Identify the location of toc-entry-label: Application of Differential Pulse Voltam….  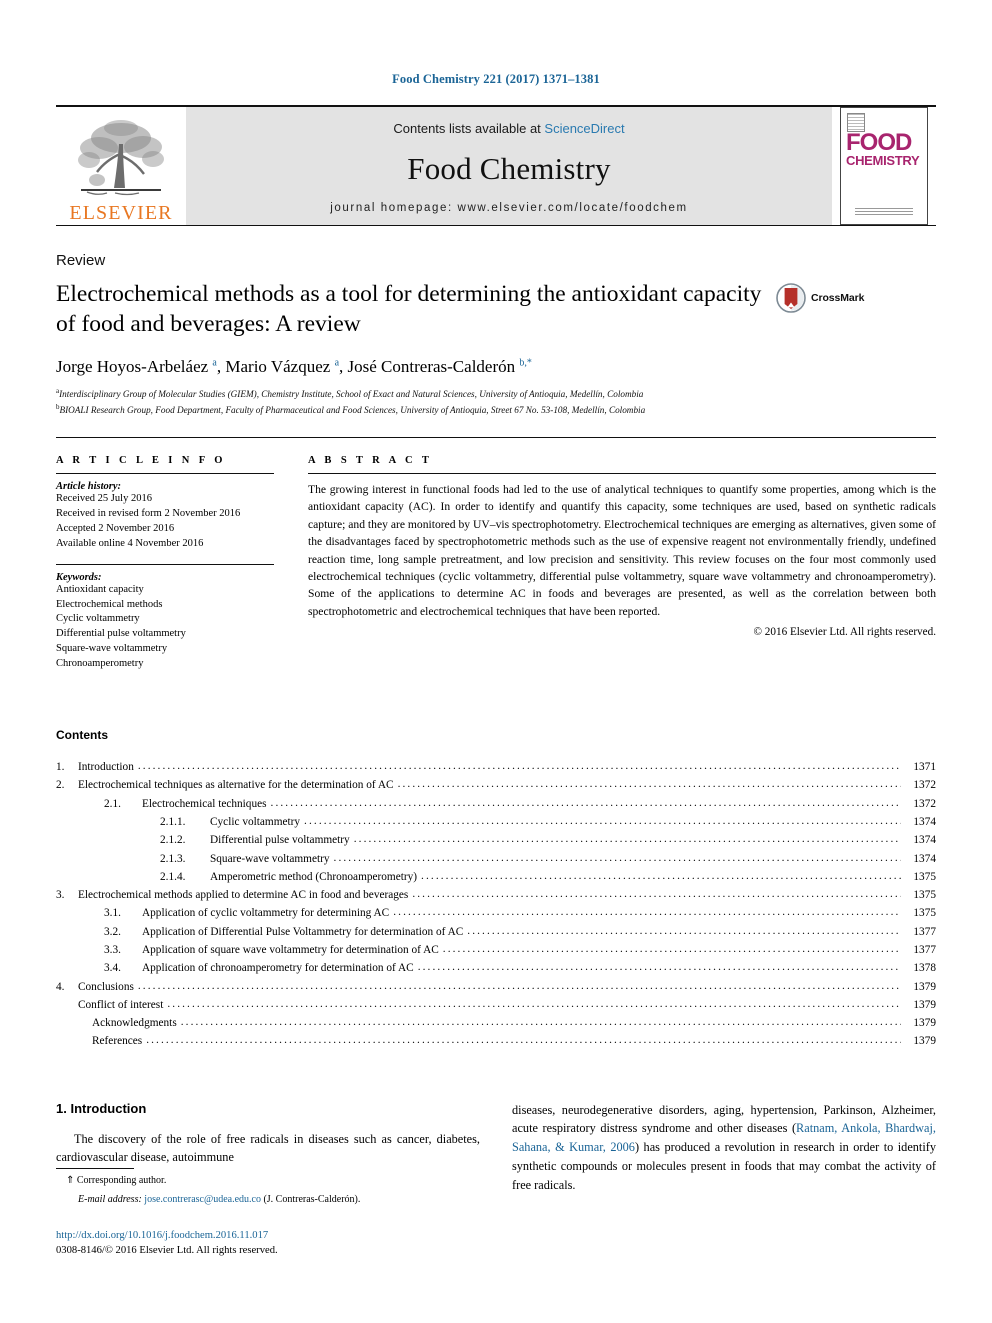
(303, 931).